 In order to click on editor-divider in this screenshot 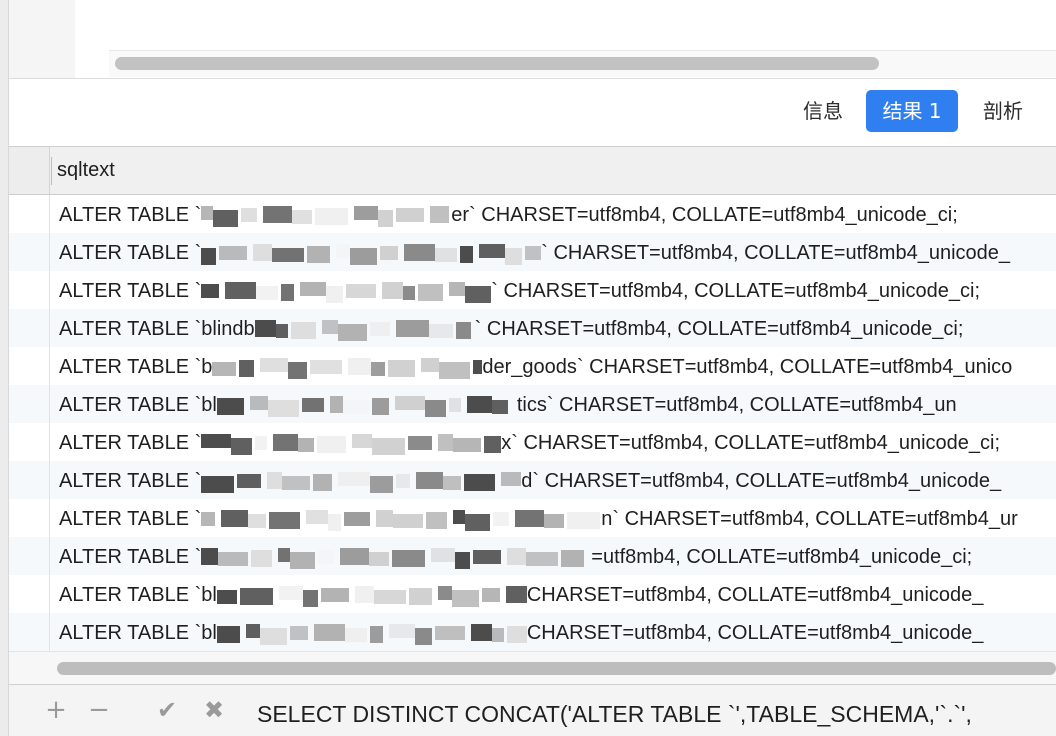, I will do `click(532, 78)`.